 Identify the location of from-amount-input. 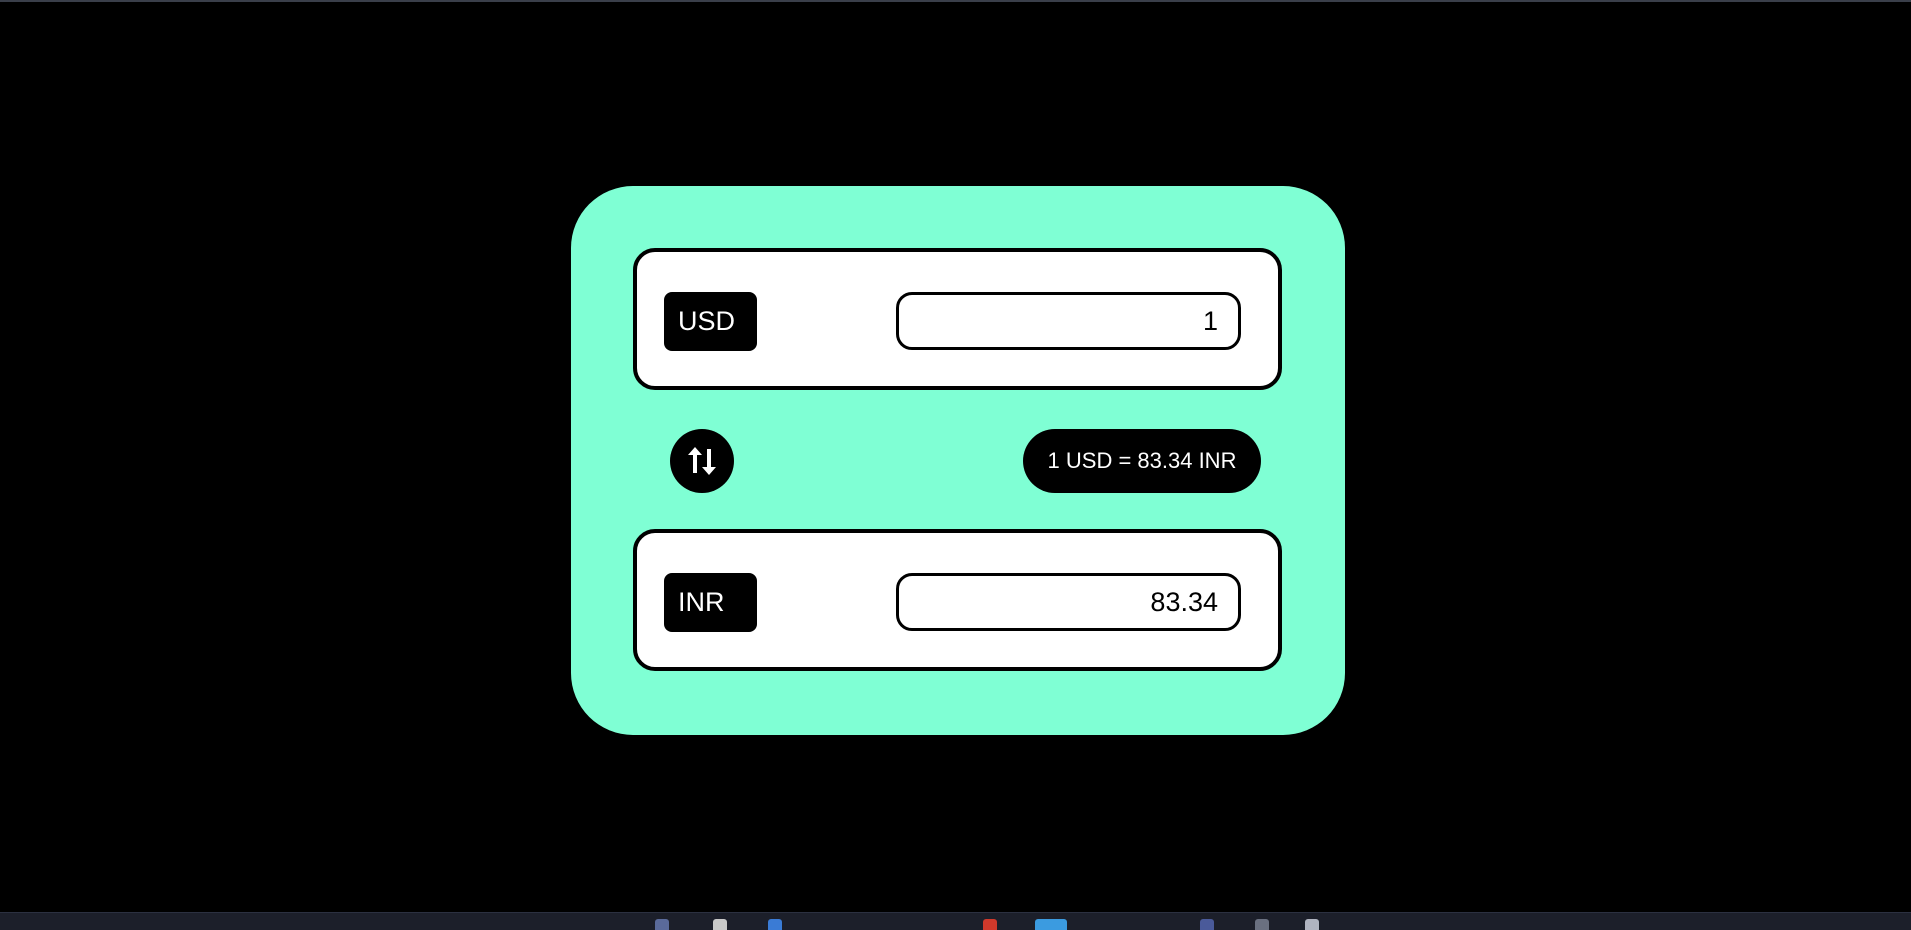
(1068, 321).